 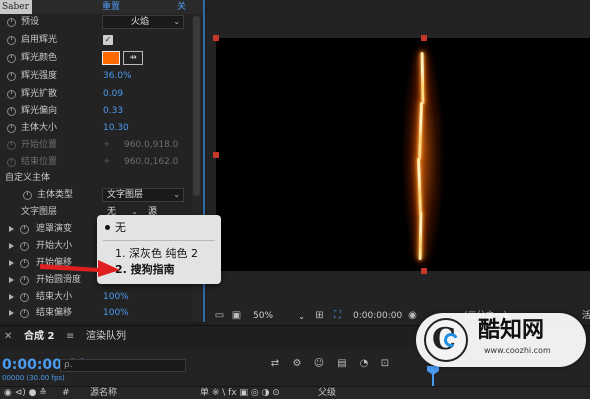 I want to click on prop-preset: 预设 火焰 ⌄, so click(x=95, y=22).